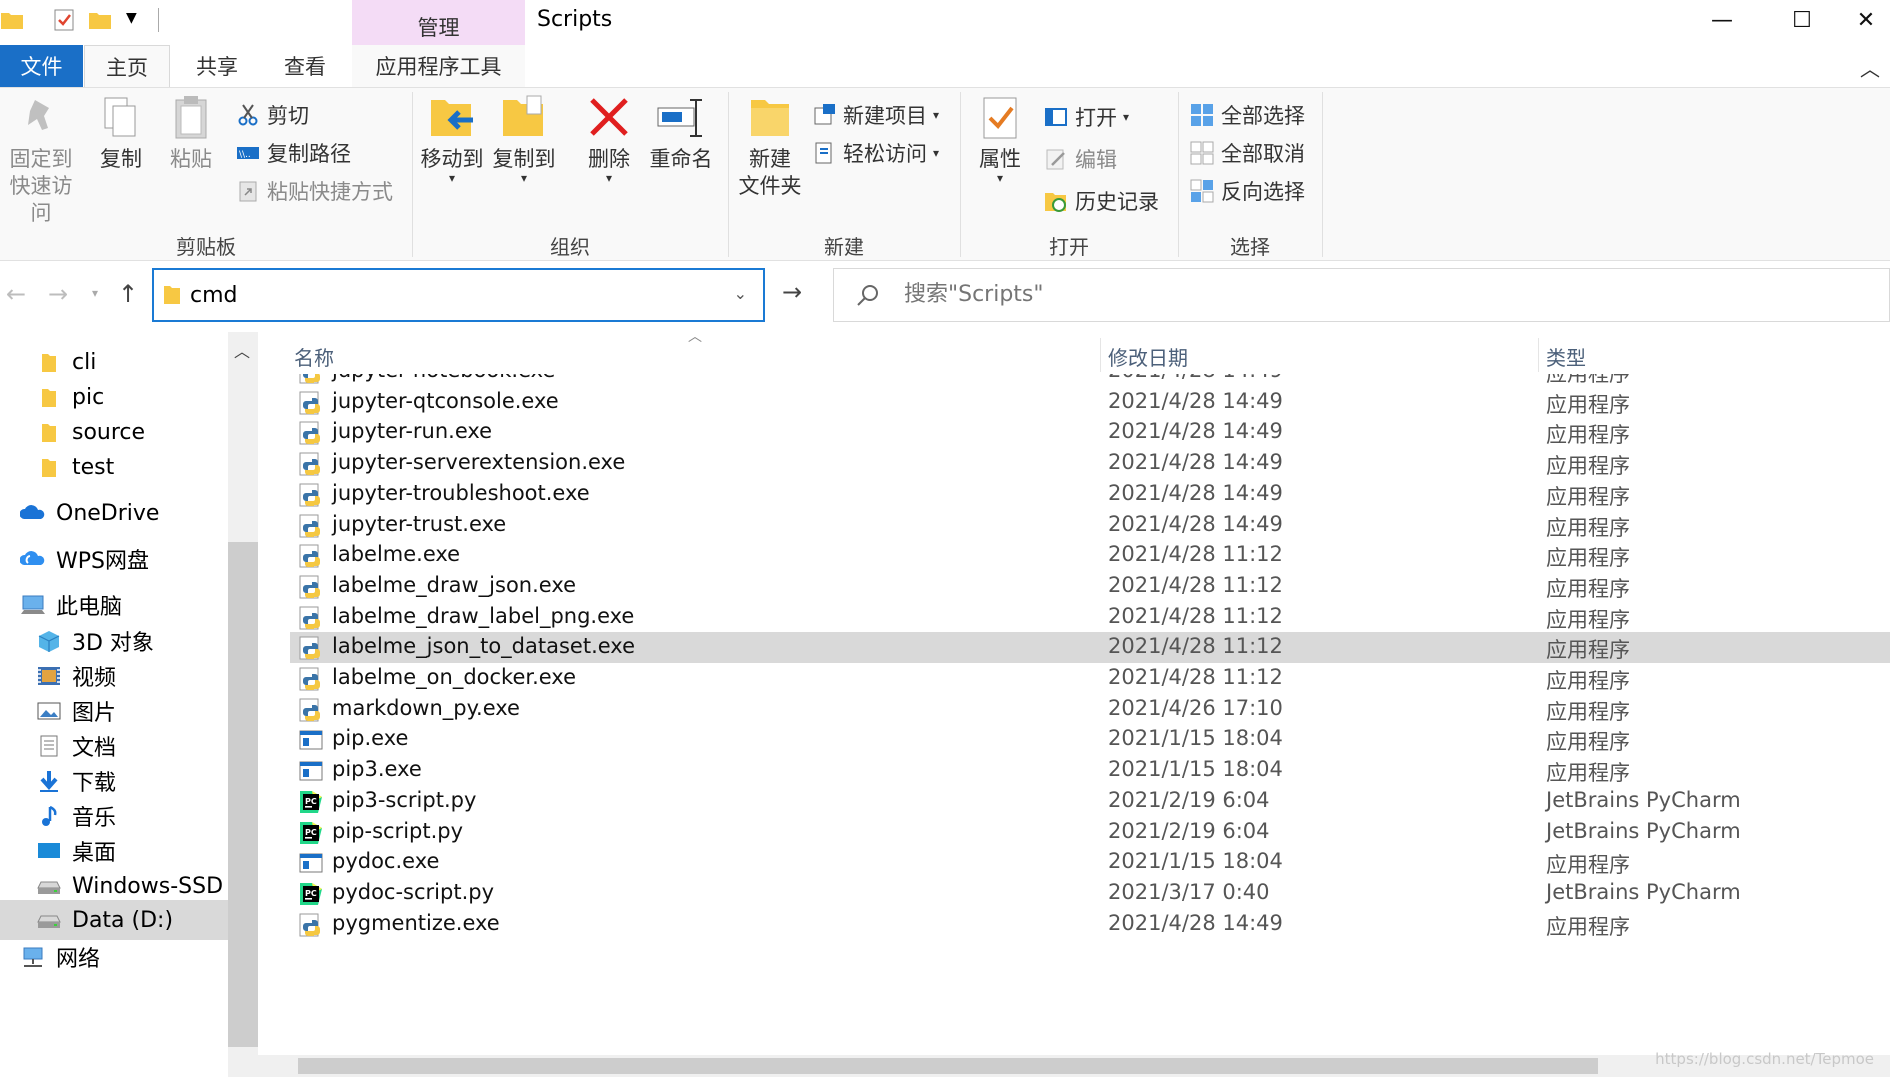 Image resolution: width=1890 pixels, height=1077 pixels. I want to click on invert-selection-button: 反向选择, so click(1247, 191).